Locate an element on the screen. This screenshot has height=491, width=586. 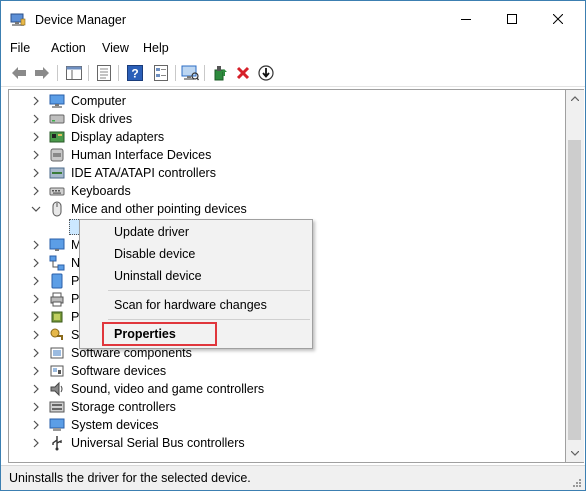
tree-item-label: IDE ATA/ATAPI controllers is located at coordinates (143, 173).